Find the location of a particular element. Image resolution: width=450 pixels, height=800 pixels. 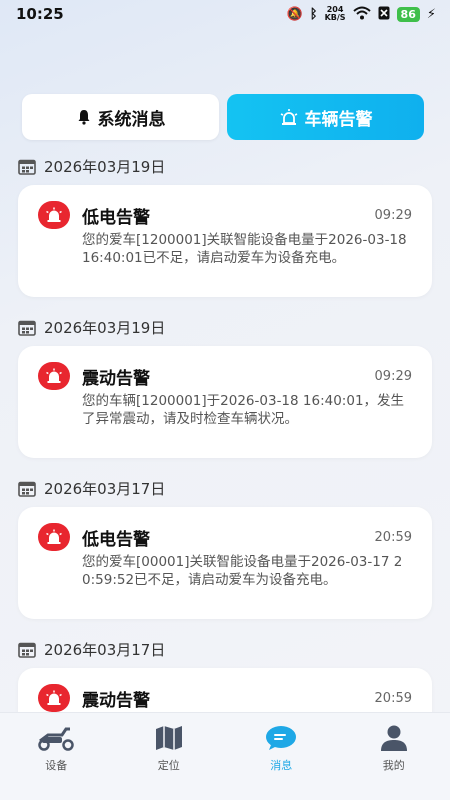

net-speed-unit: KB/S is located at coordinates (335, 17).